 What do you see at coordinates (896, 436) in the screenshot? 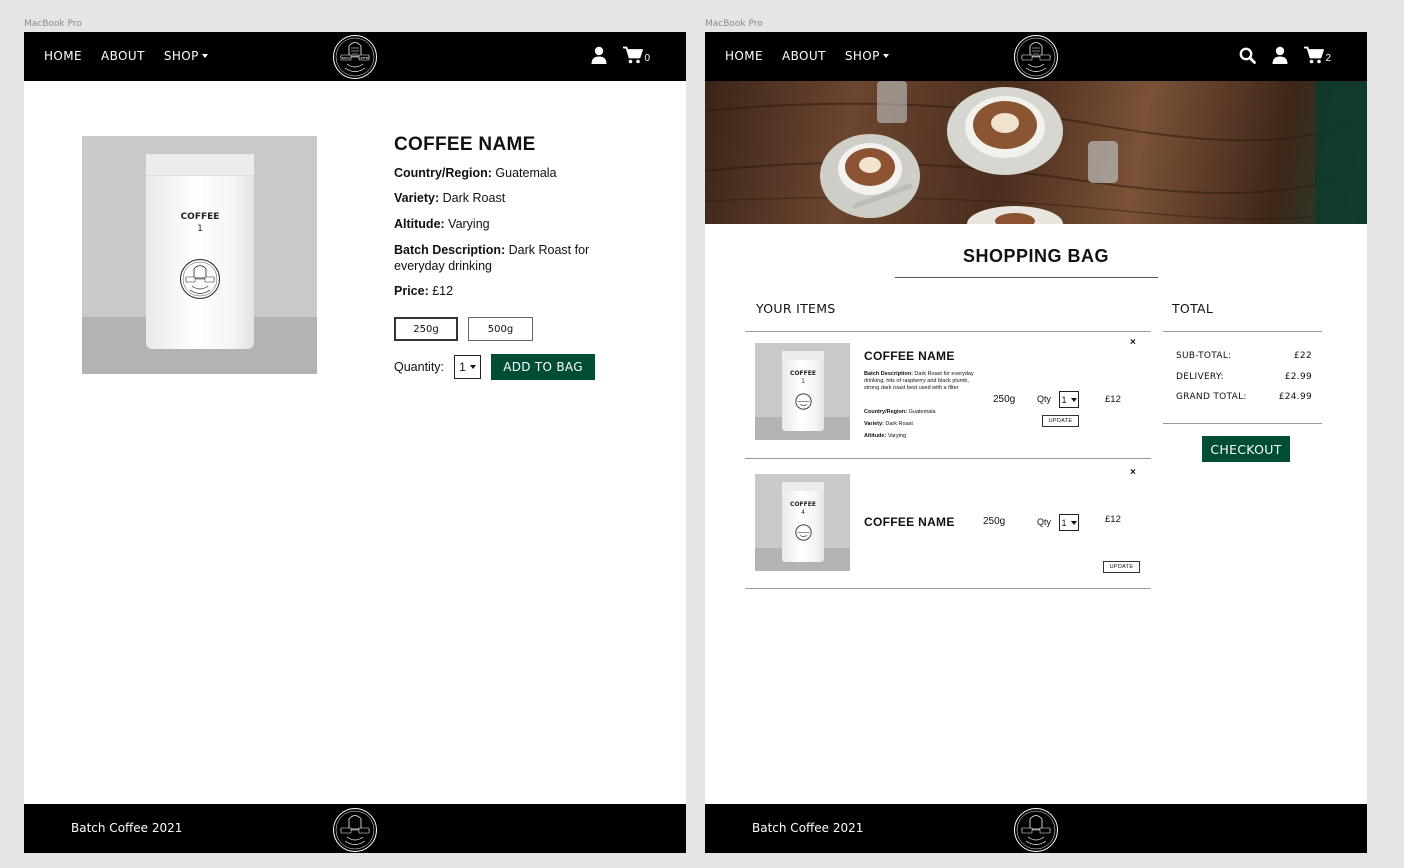
I see `item-altitude-value: Varying` at bounding box center [896, 436].